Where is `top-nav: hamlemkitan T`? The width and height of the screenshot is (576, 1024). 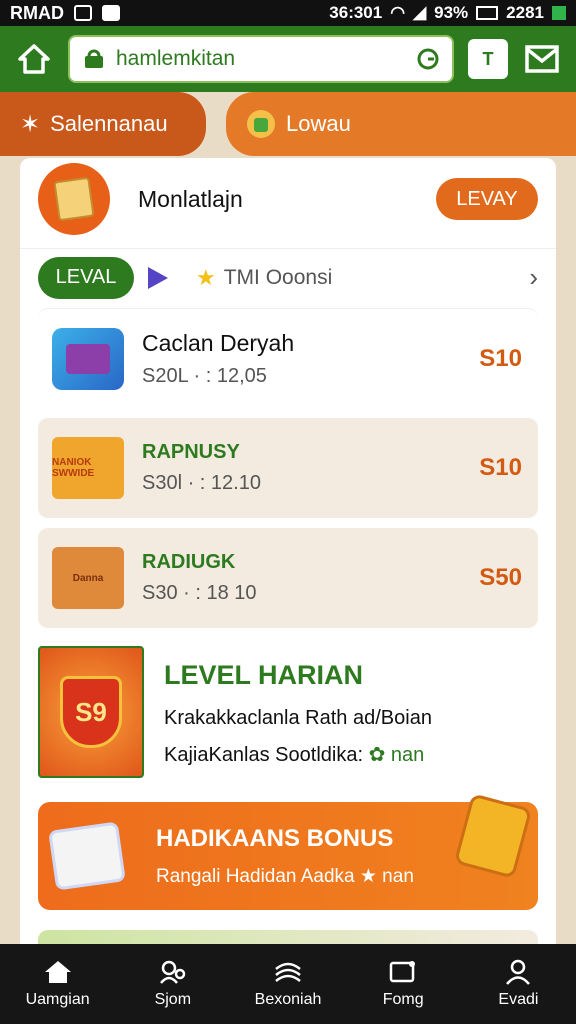 top-nav: hamlemkitan T is located at coordinates (288, 59).